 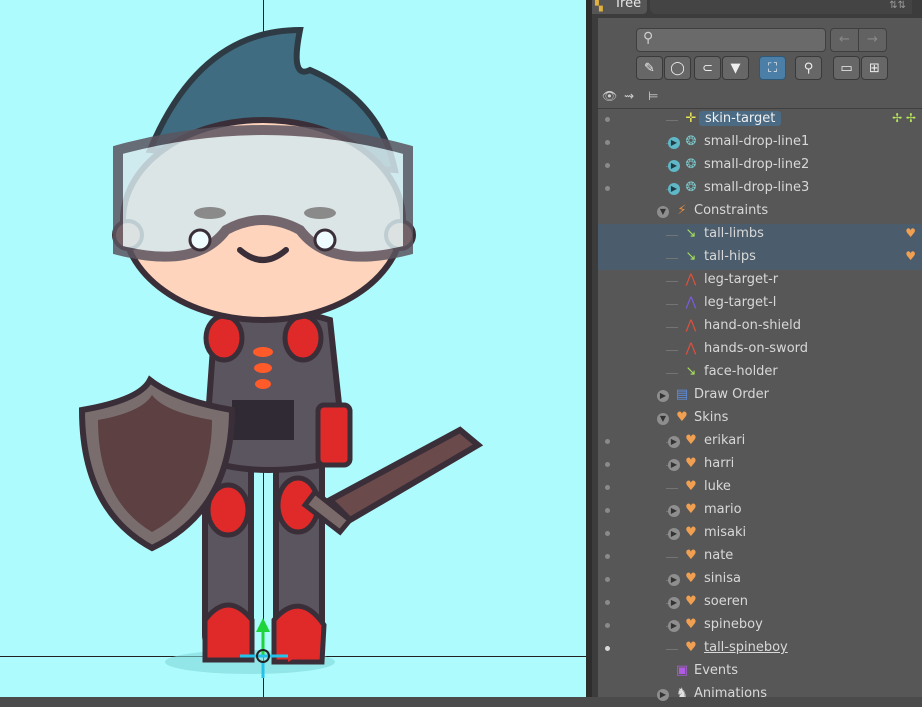 What do you see at coordinates (760, 166) in the screenshot?
I see `tree-row-small-drop-line2: ▶ ❂ small-drop-line2` at bounding box center [760, 166].